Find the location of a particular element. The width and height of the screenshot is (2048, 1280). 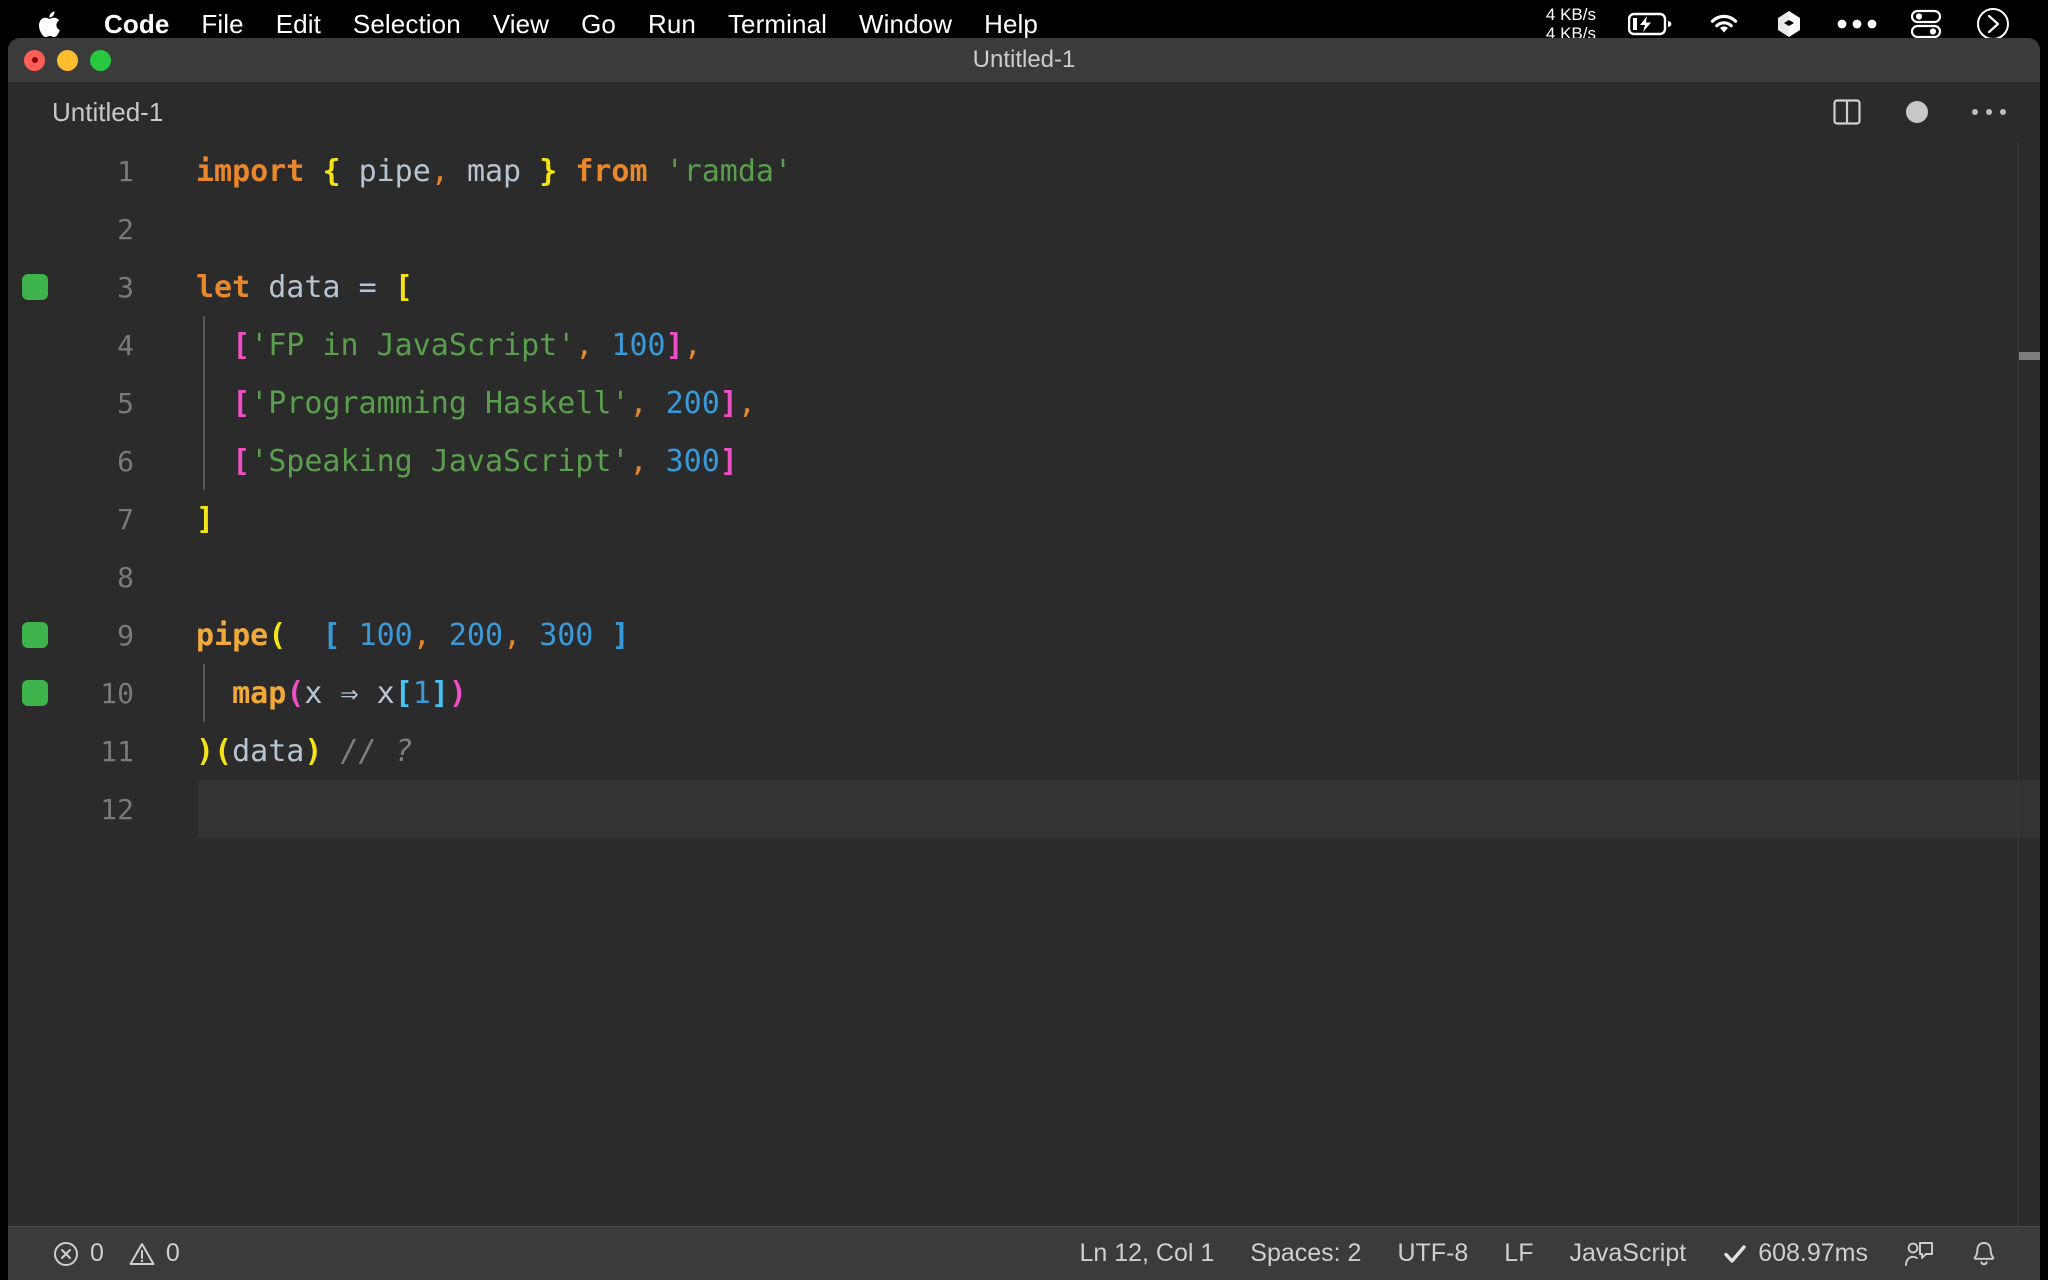

menu-item-window: Window is located at coordinates (905, 24).